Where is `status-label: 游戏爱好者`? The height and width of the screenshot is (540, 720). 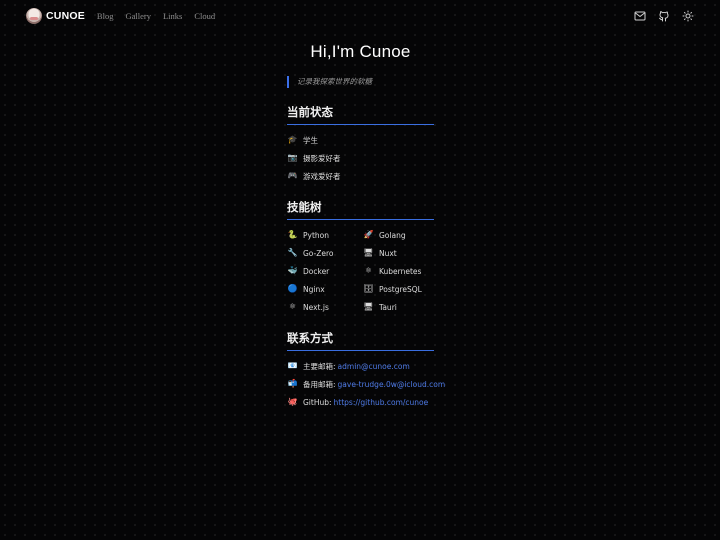 status-label: 游戏爱好者 is located at coordinates (322, 176).